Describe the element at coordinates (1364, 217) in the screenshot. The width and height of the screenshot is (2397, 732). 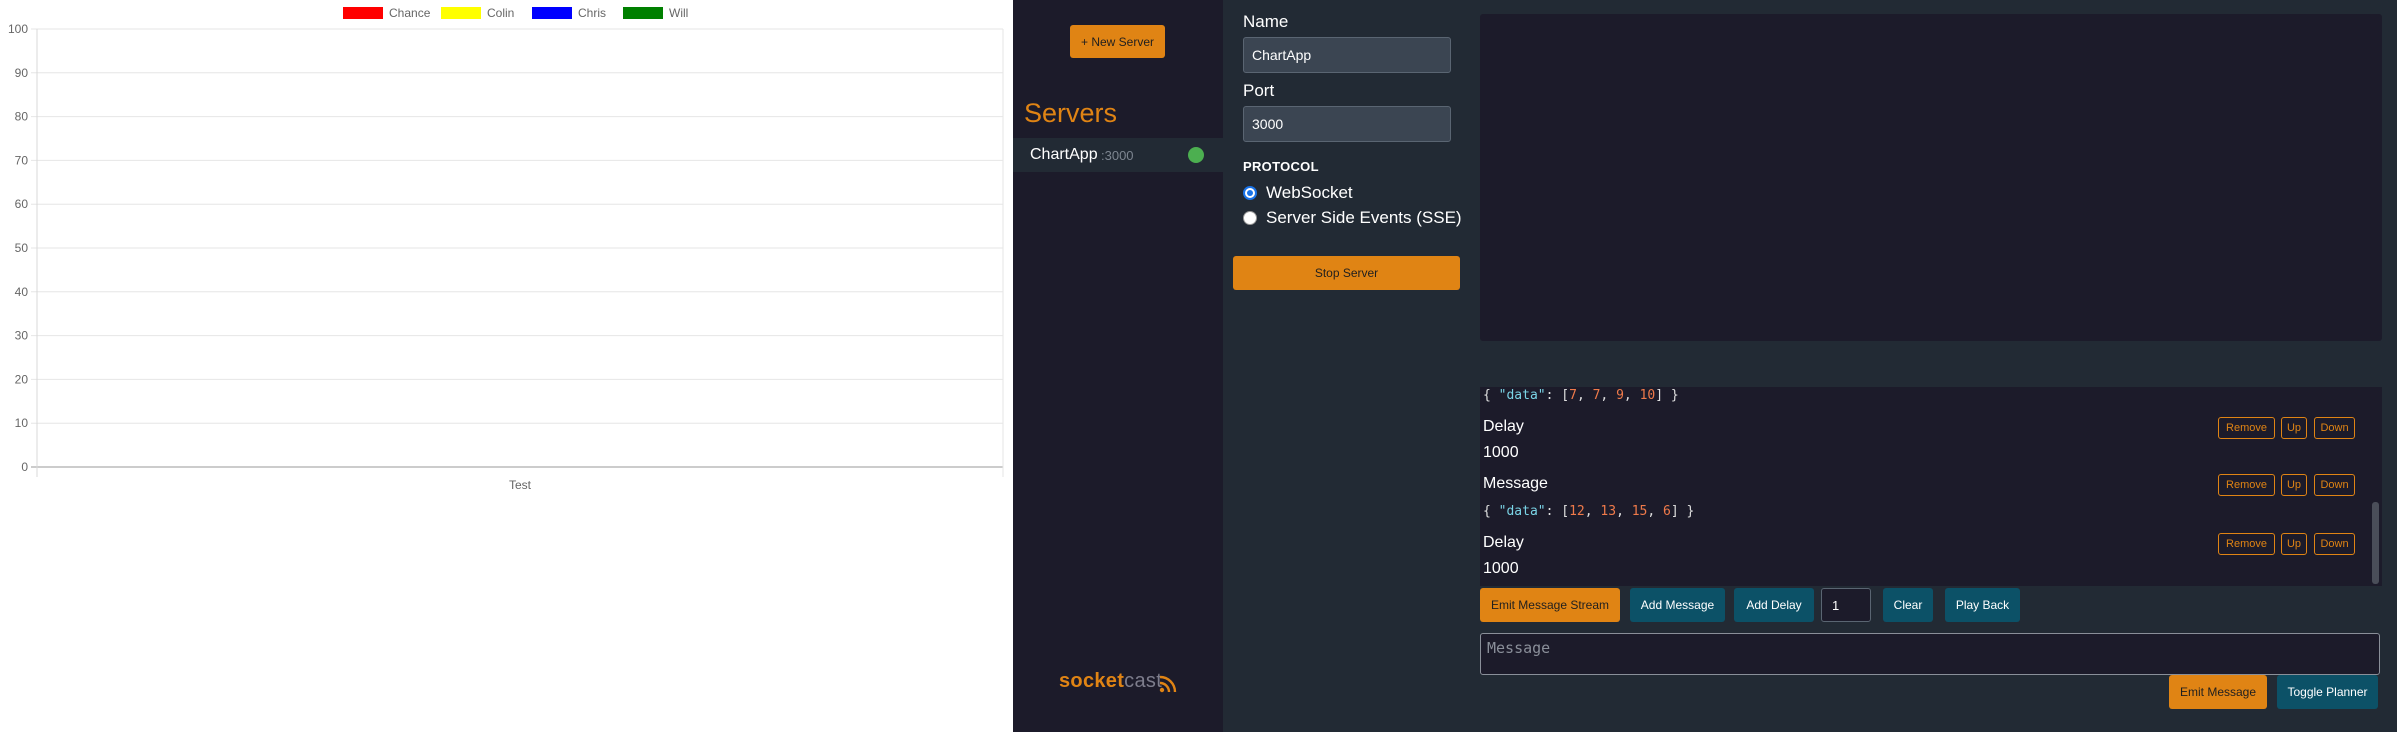
I see `sse-radio-label: Server Side Events (SSE)` at that location.